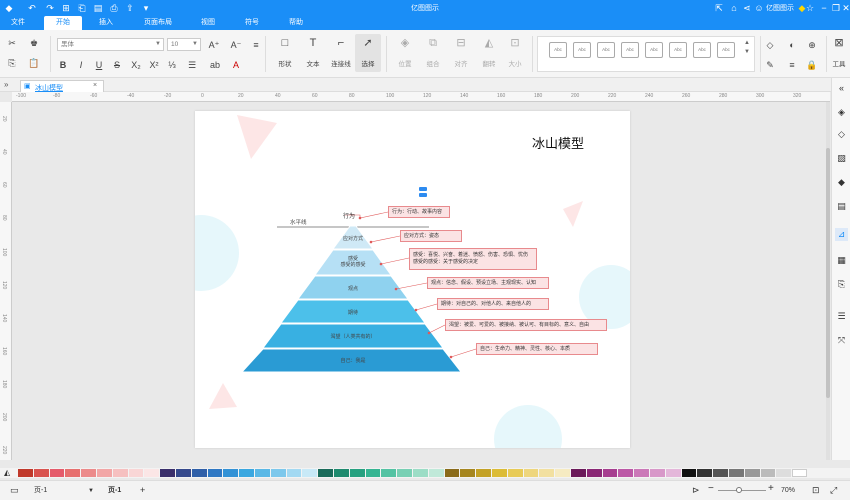 The height and width of the screenshot is (500, 850). I want to click on page-selector: 页-1, so click(40, 491).